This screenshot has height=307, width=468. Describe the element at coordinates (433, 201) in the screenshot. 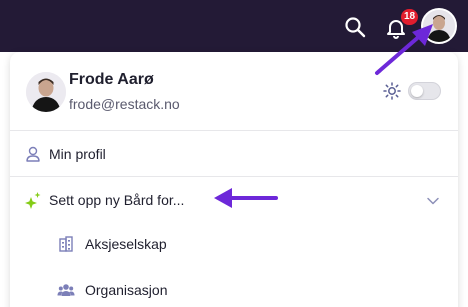

I see `chevron-down-icon` at that location.